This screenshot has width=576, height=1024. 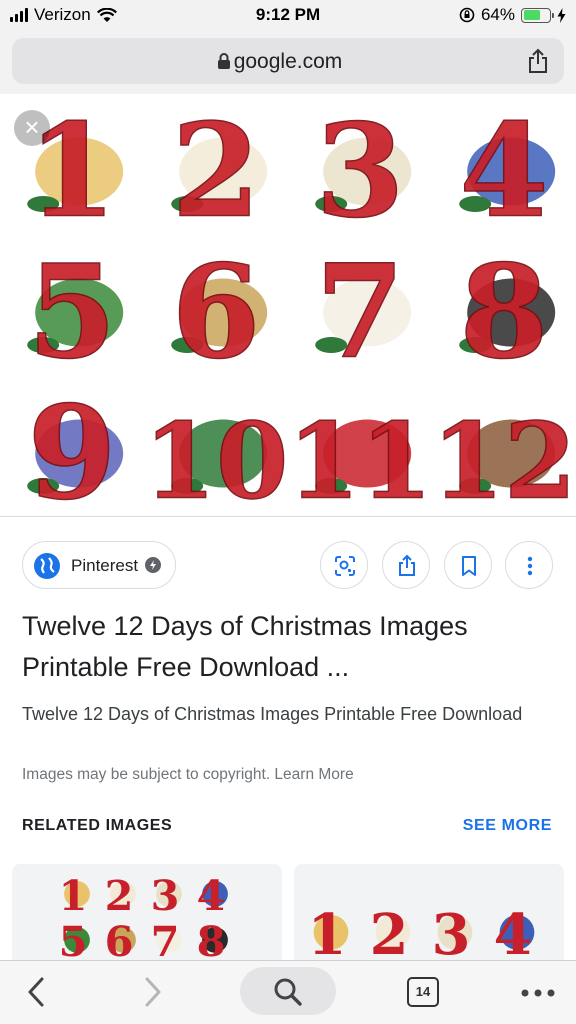 I want to click on ornament-tile: 7, so click(x=363, y=312).